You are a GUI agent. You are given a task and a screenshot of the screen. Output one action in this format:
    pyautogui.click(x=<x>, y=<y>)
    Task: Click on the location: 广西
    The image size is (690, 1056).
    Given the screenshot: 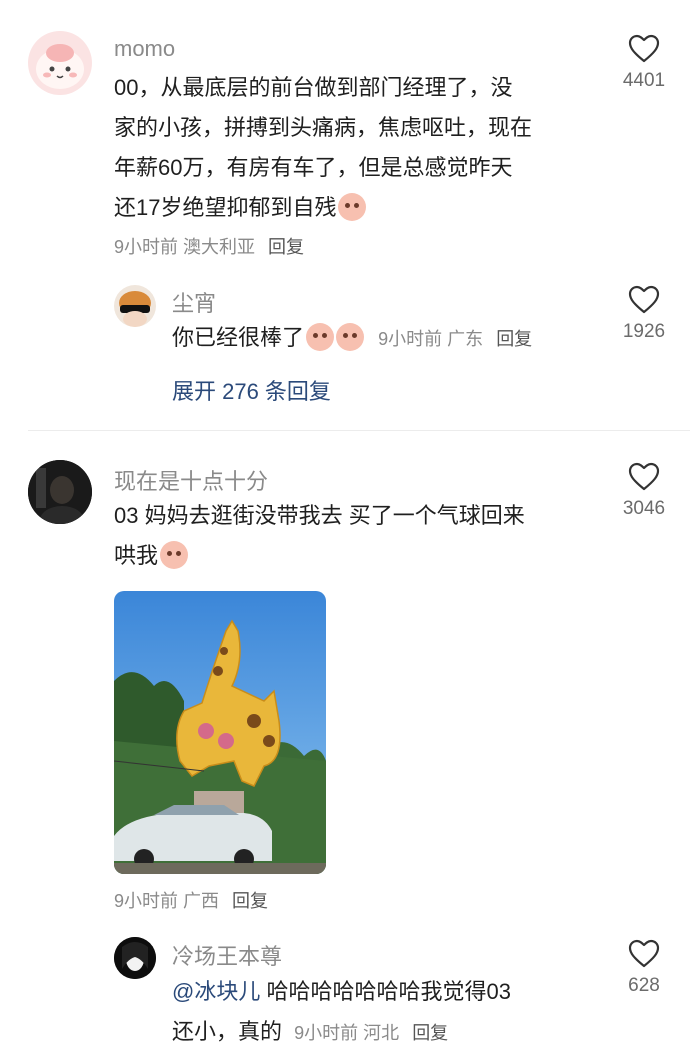 What is the action you would take?
    pyautogui.click(x=201, y=901)
    